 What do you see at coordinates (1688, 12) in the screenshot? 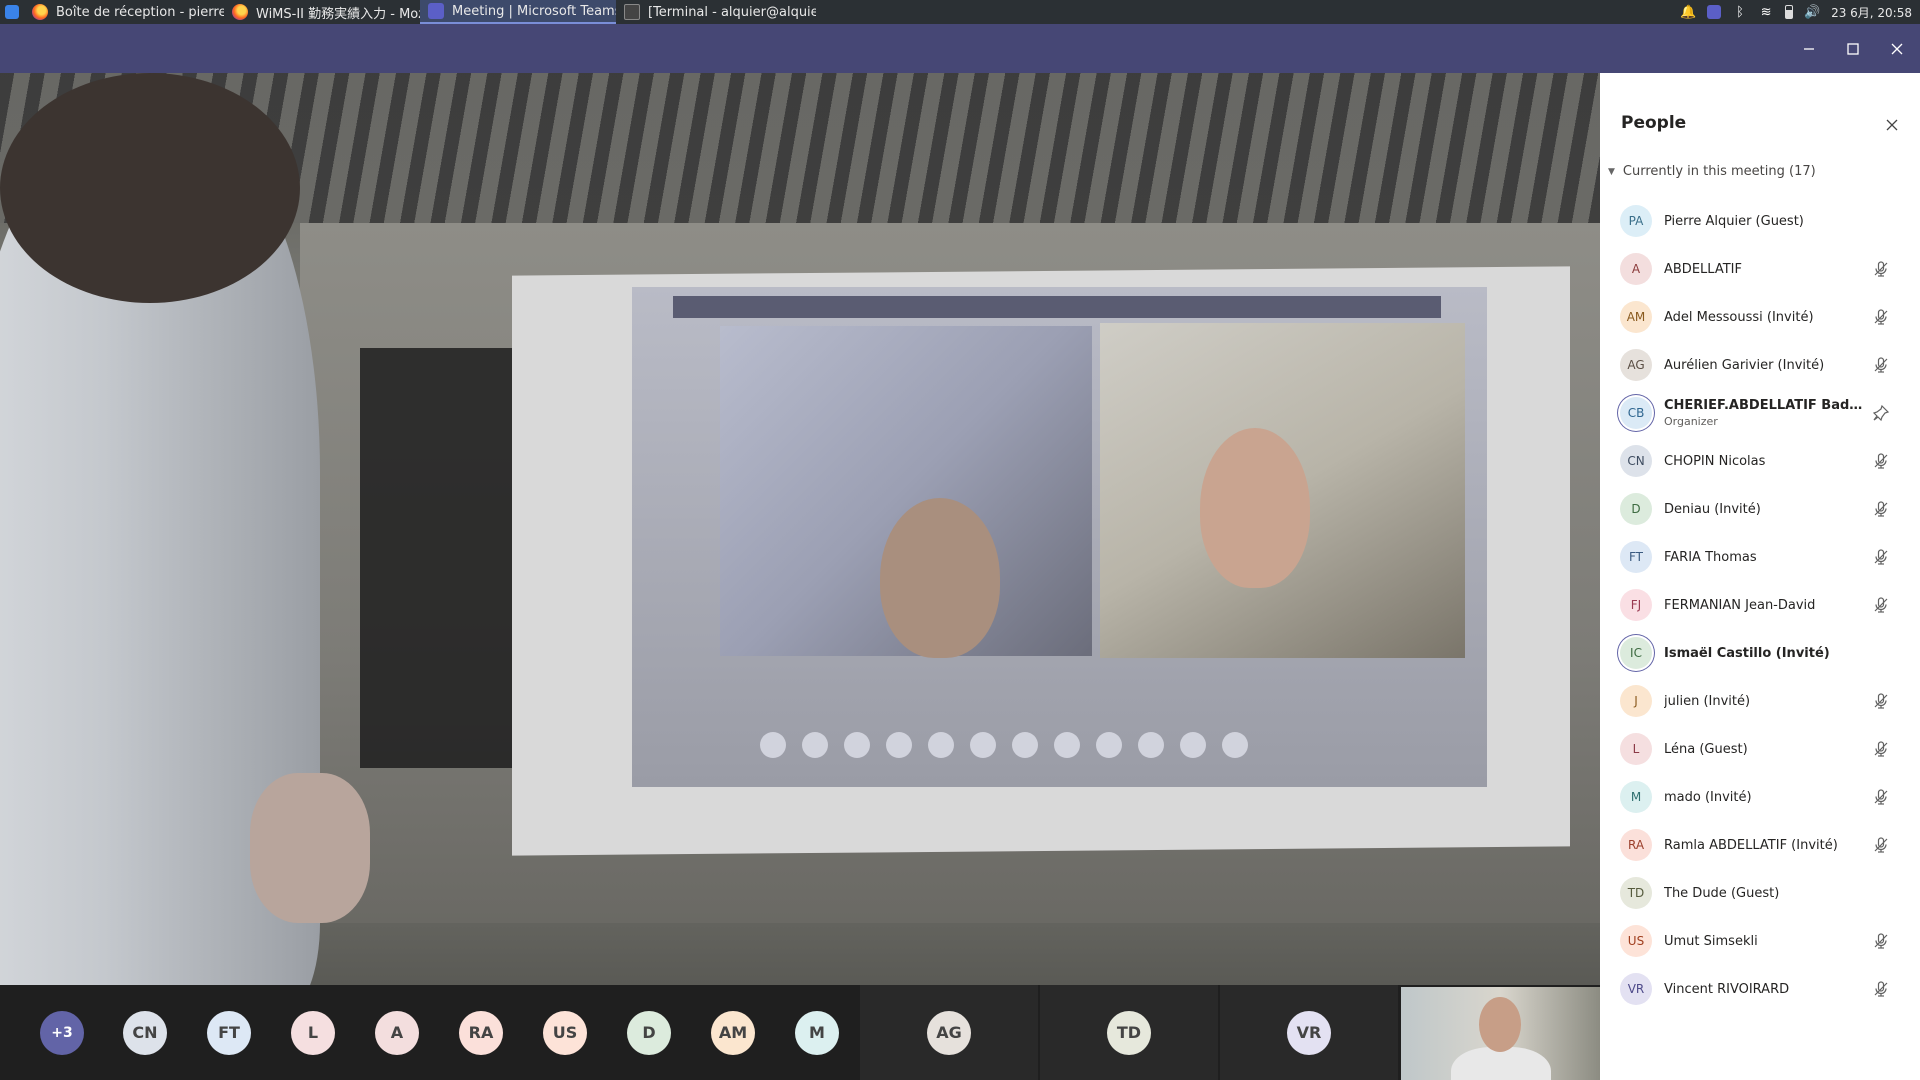
I see `notification-bell-icon: 🔔` at bounding box center [1688, 12].